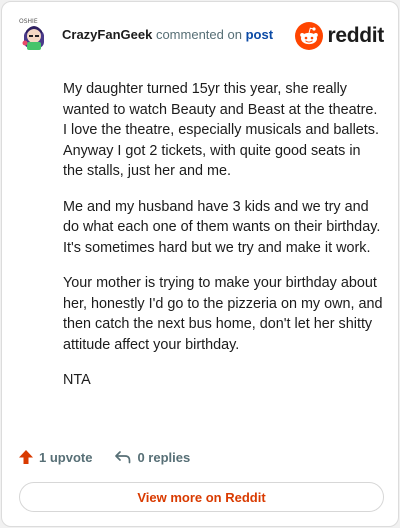 This screenshot has height=528, width=400. Describe the element at coordinates (28, 21) in the screenshot. I see `avatar-caption: OSHIE` at that location.